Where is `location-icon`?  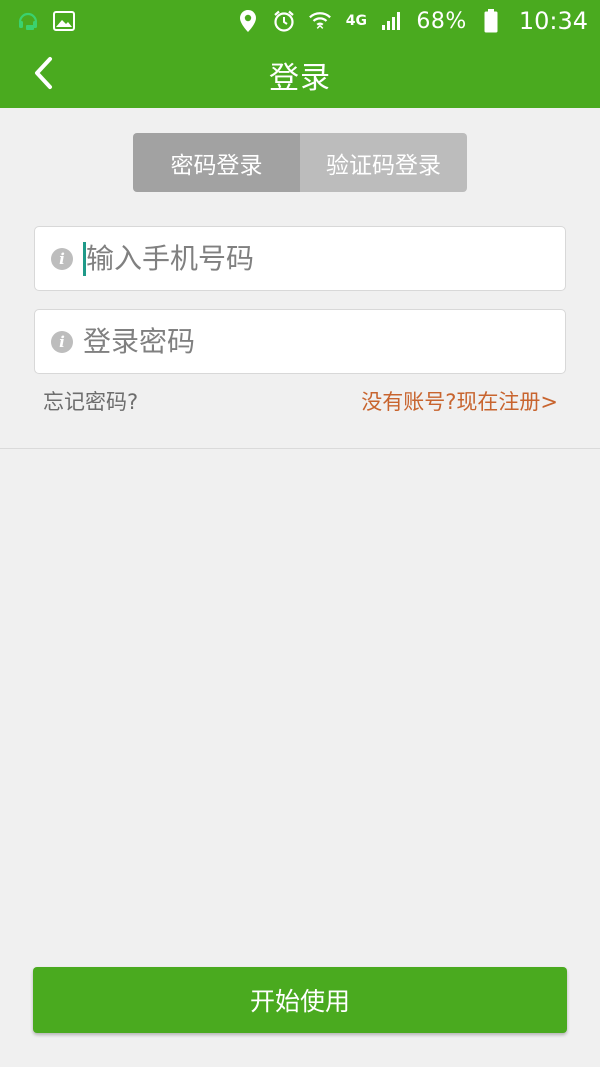
location-icon is located at coordinates (248, 21).